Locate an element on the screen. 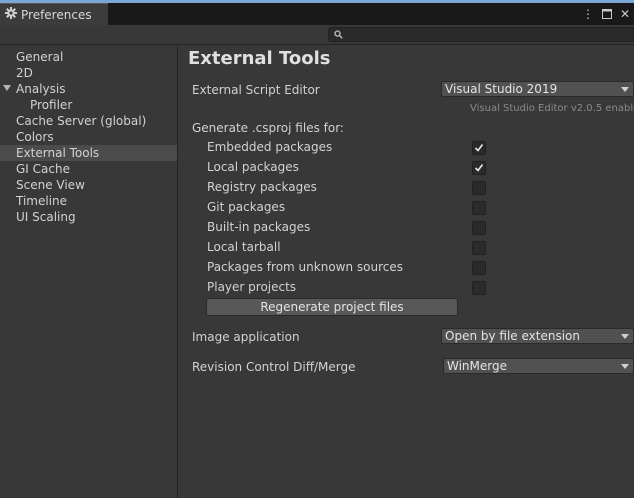 The height and width of the screenshot is (498, 634). package-row-player-projects: Player projects is located at coordinates (346, 287).